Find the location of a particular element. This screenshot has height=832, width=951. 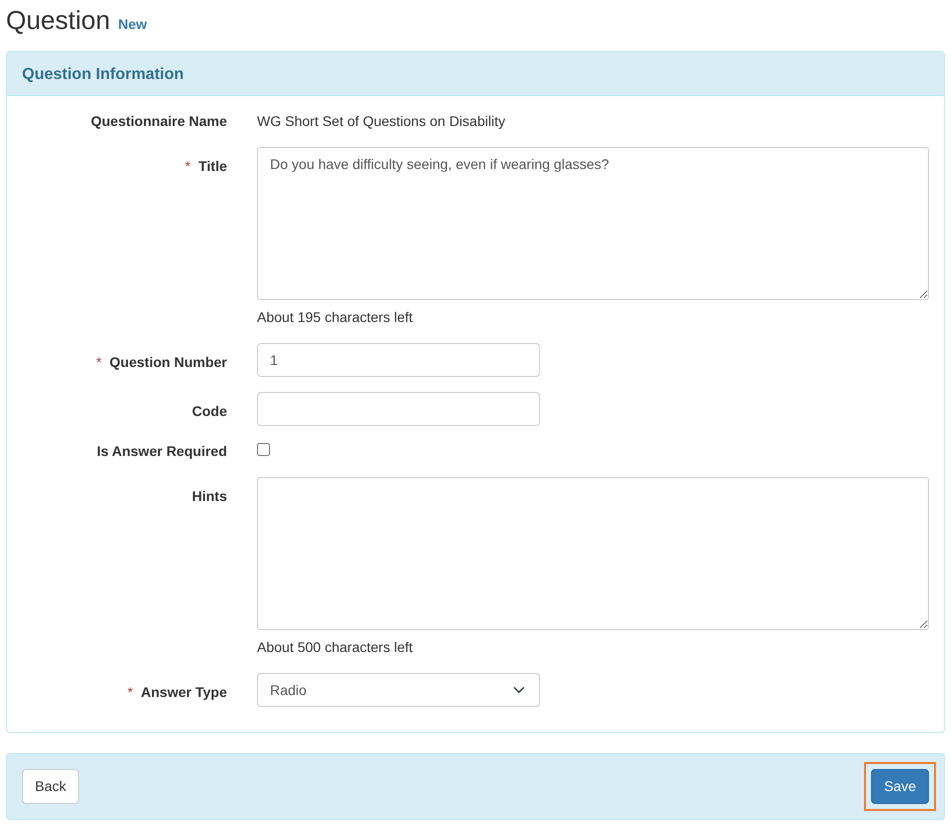

back-button: Back is located at coordinates (51, 786).